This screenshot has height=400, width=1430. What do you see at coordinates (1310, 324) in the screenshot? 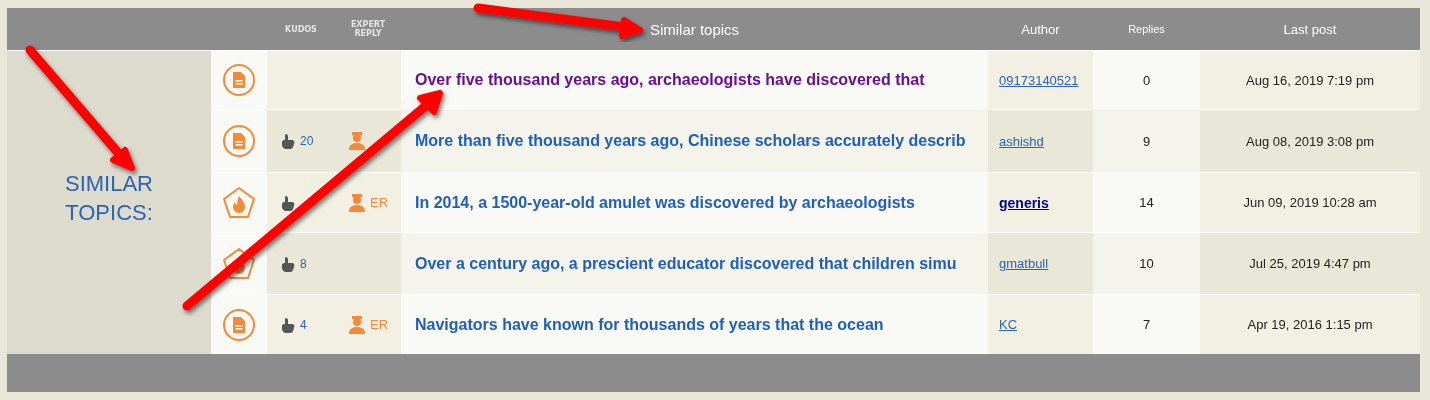
I see `last-post-date: Apr 19, 2016 1:15 pm` at bounding box center [1310, 324].